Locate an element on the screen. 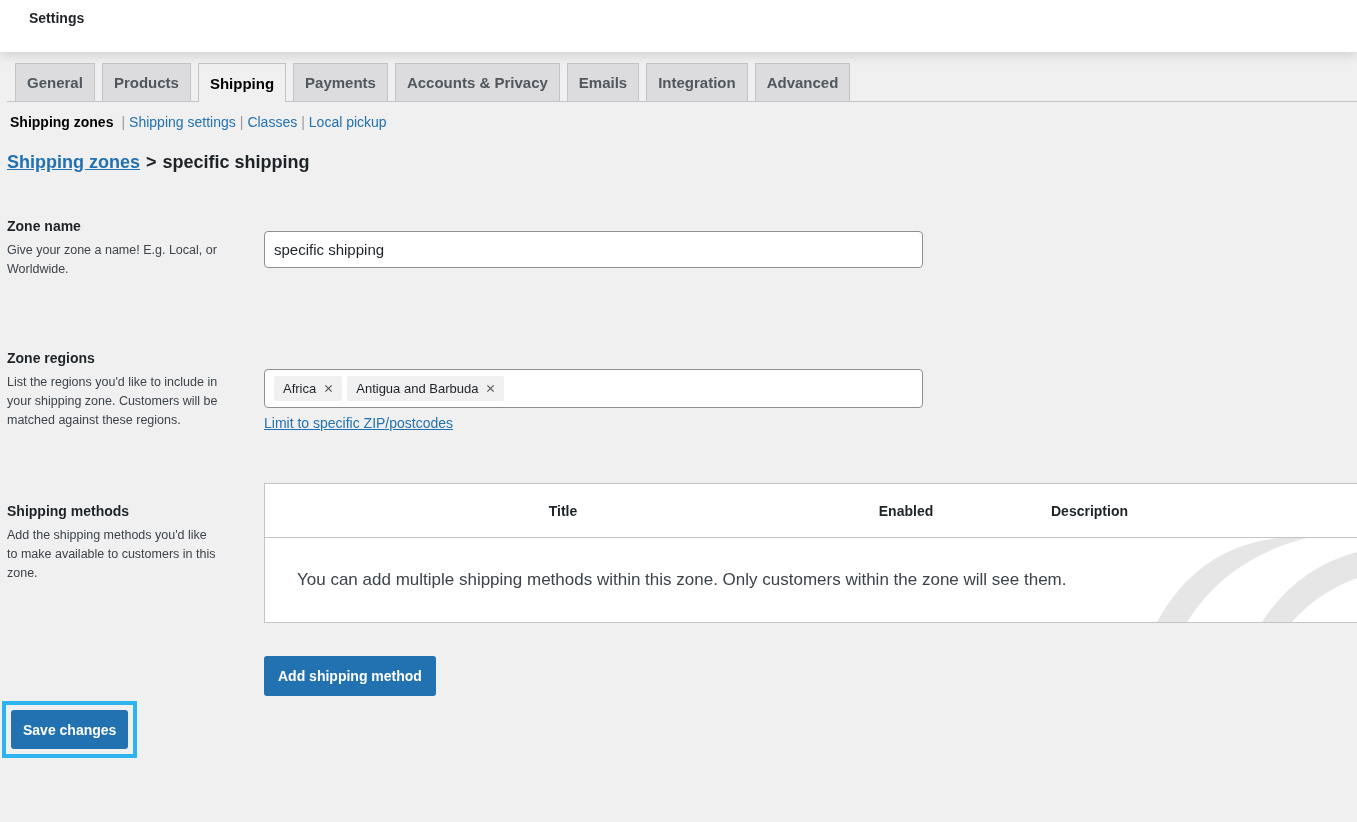 The image size is (1357, 822). subsection-link: Shipping settings is located at coordinates (182, 122).